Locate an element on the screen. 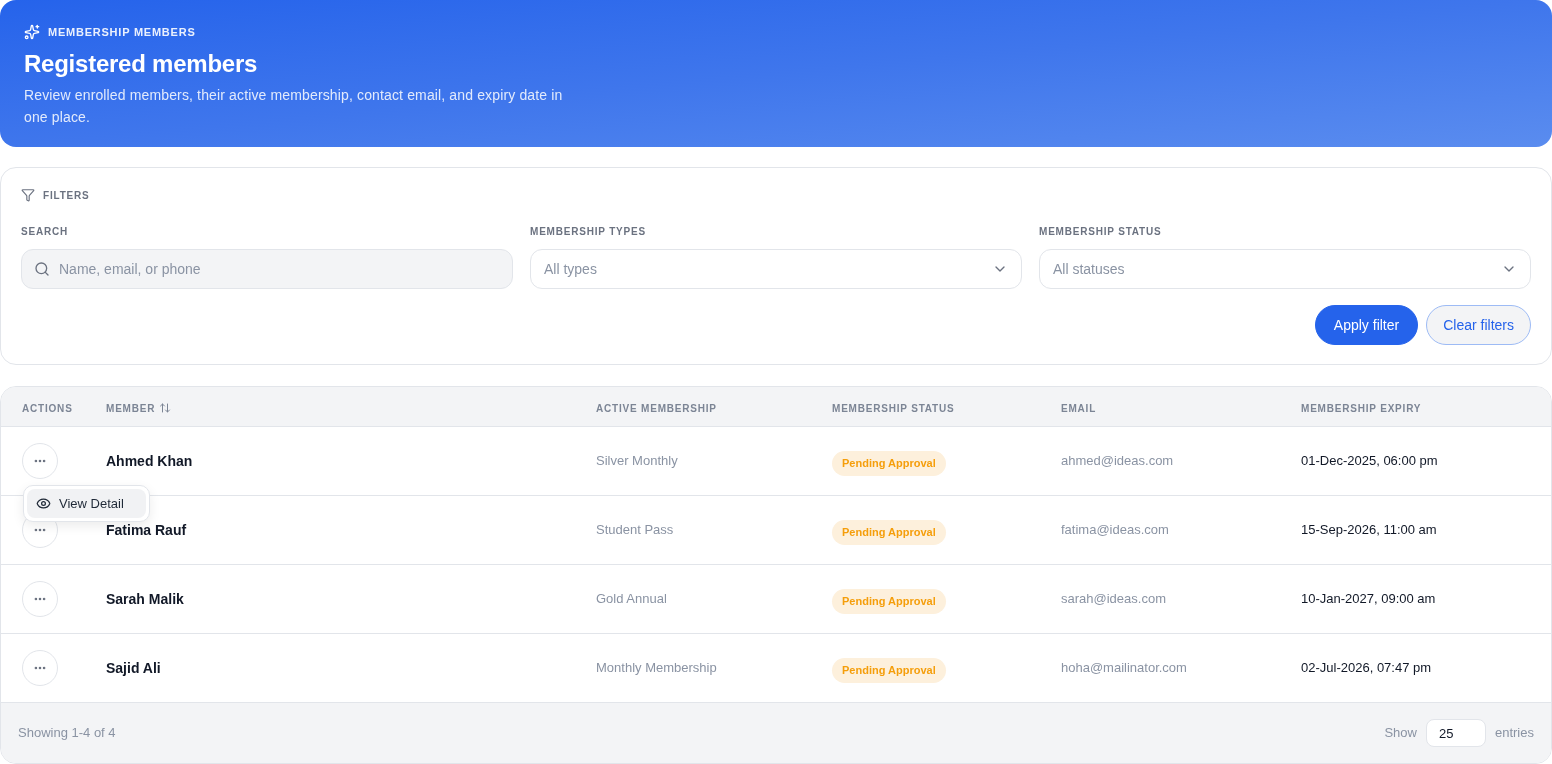  eye-icon is located at coordinates (43, 503).